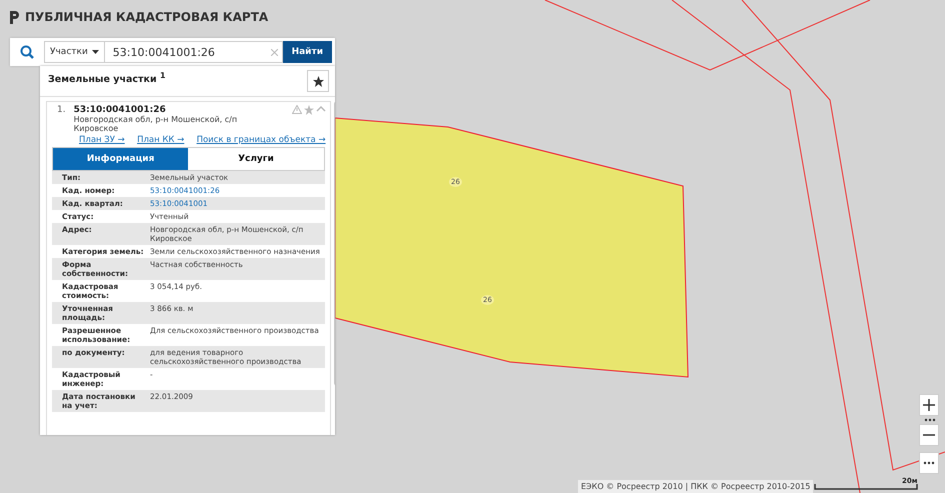 The width and height of the screenshot is (945, 493). Describe the element at coordinates (156, 124) in the screenshot. I see `result-address: Новгородская обл, р-н Мошенской, с/п Кировское` at that location.